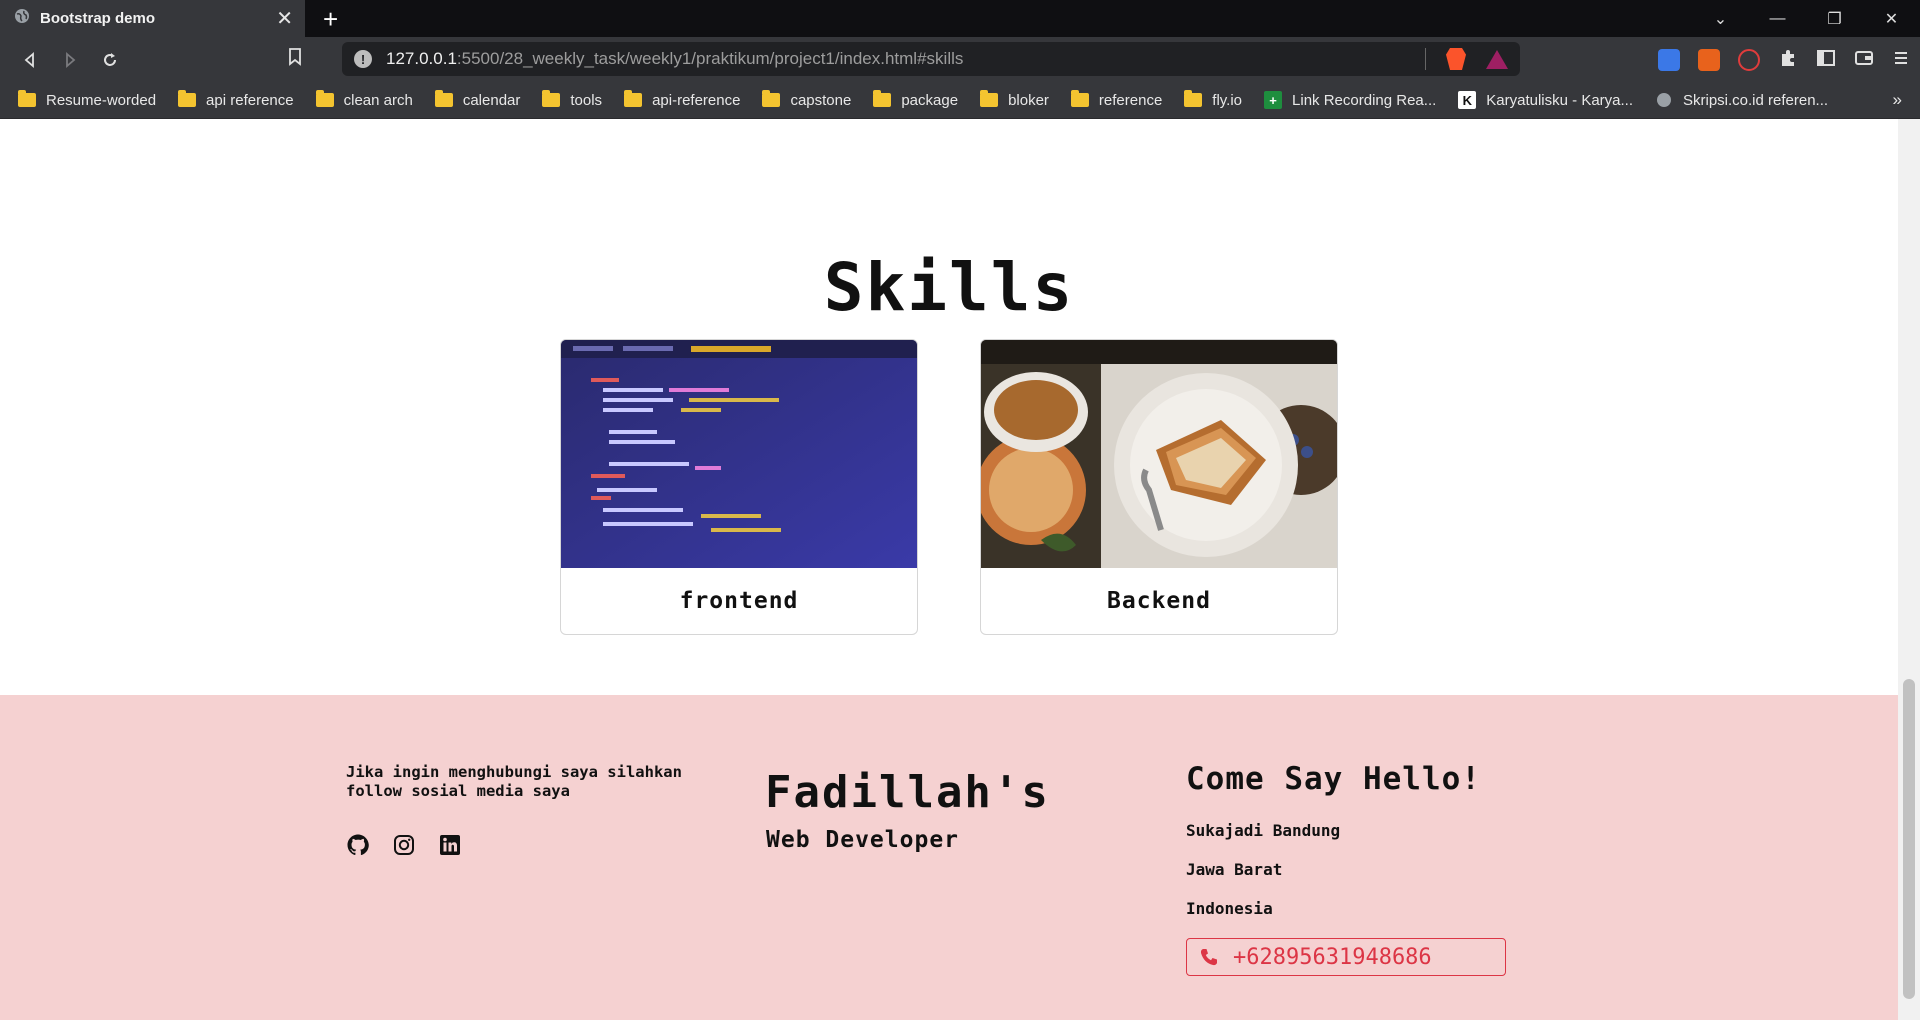  I want to click on food-photo-image, so click(1159, 454).